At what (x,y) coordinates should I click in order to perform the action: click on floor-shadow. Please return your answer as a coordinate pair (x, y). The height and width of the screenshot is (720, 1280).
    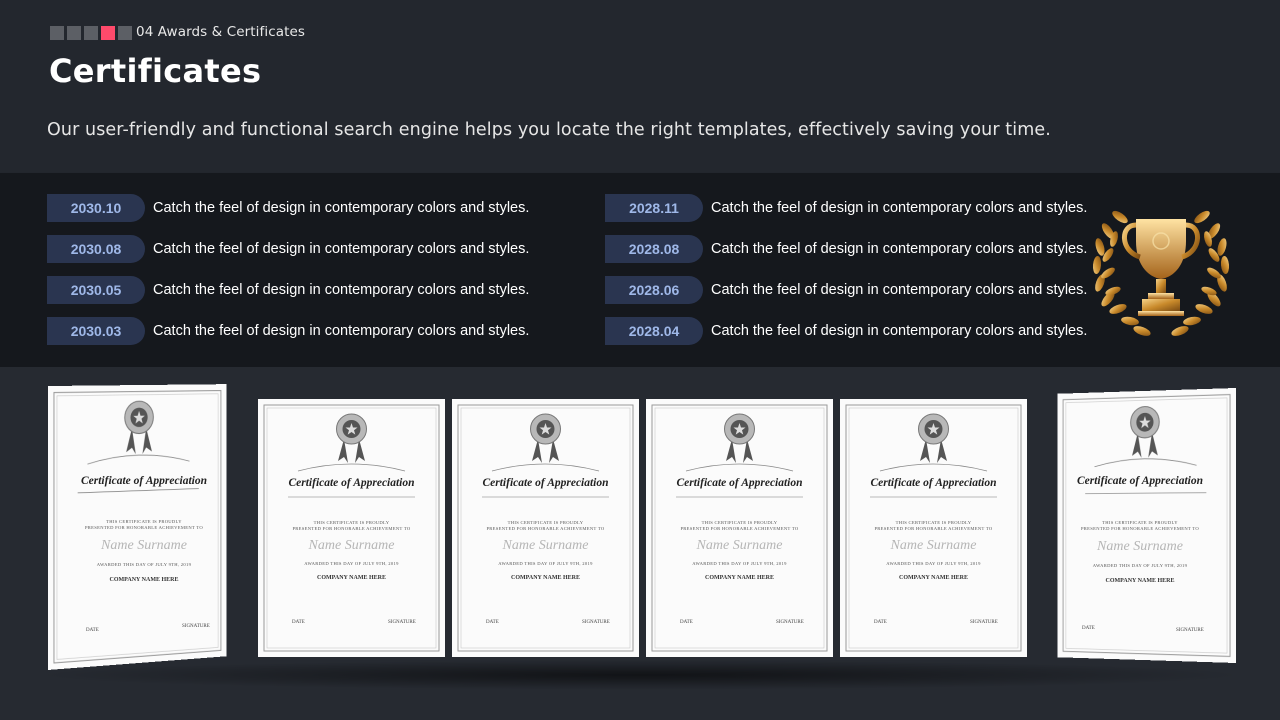
    Looking at the image, I should click on (640, 675).